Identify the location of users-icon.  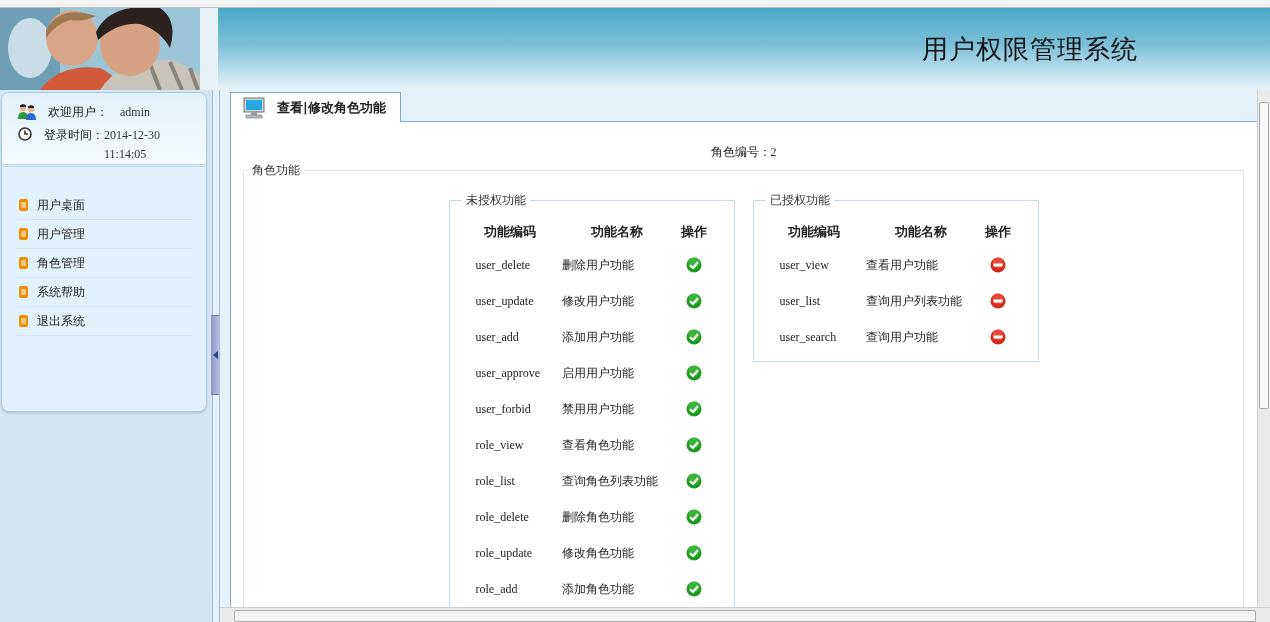
(27, 112).